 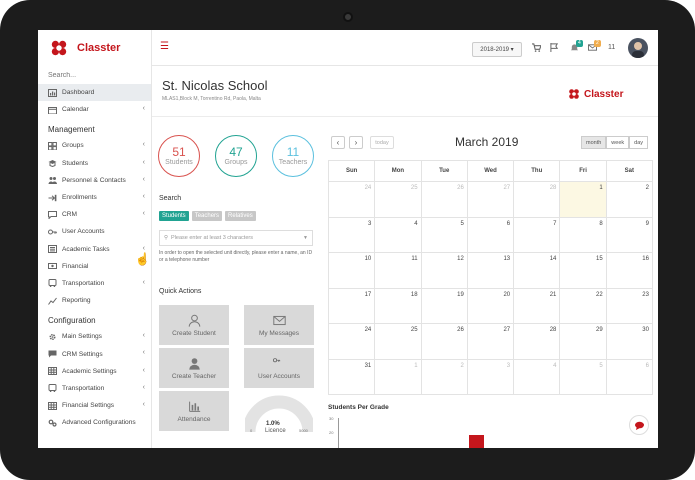 I want to click on enroll-icon, so click(x=52, y=197).